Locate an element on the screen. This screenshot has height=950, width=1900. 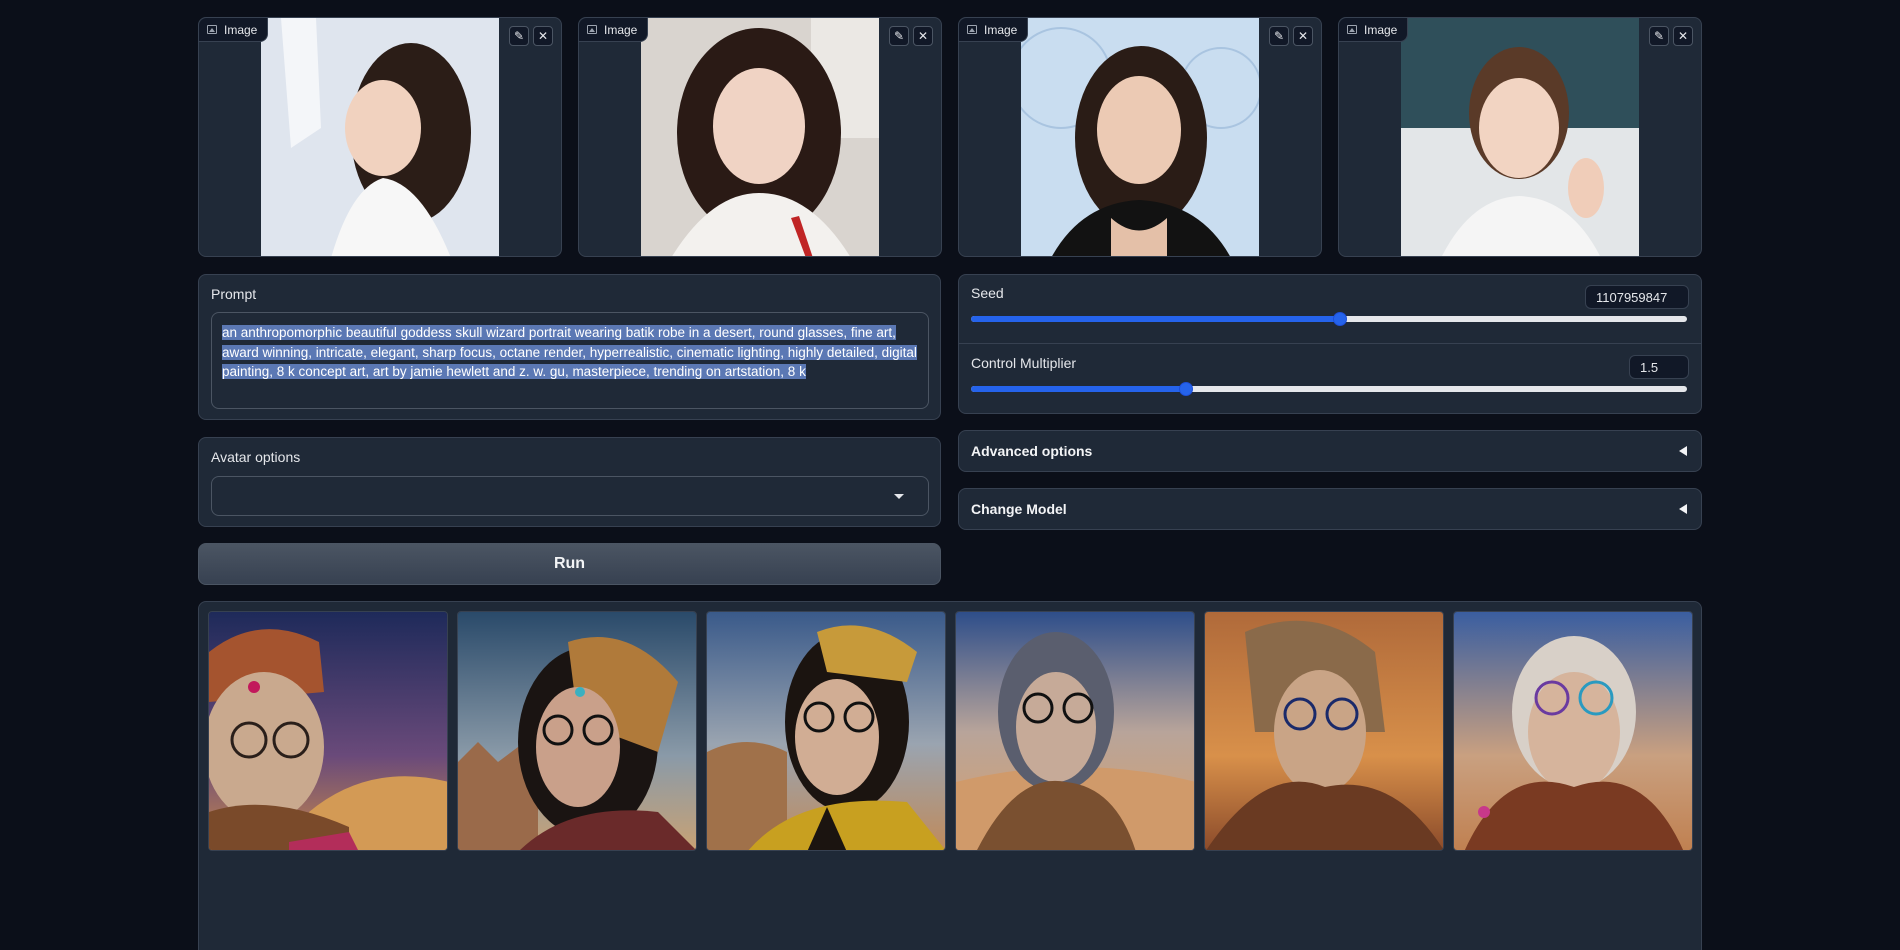
avatar-options-label: Avatar options is located at coordinates (256, 457).